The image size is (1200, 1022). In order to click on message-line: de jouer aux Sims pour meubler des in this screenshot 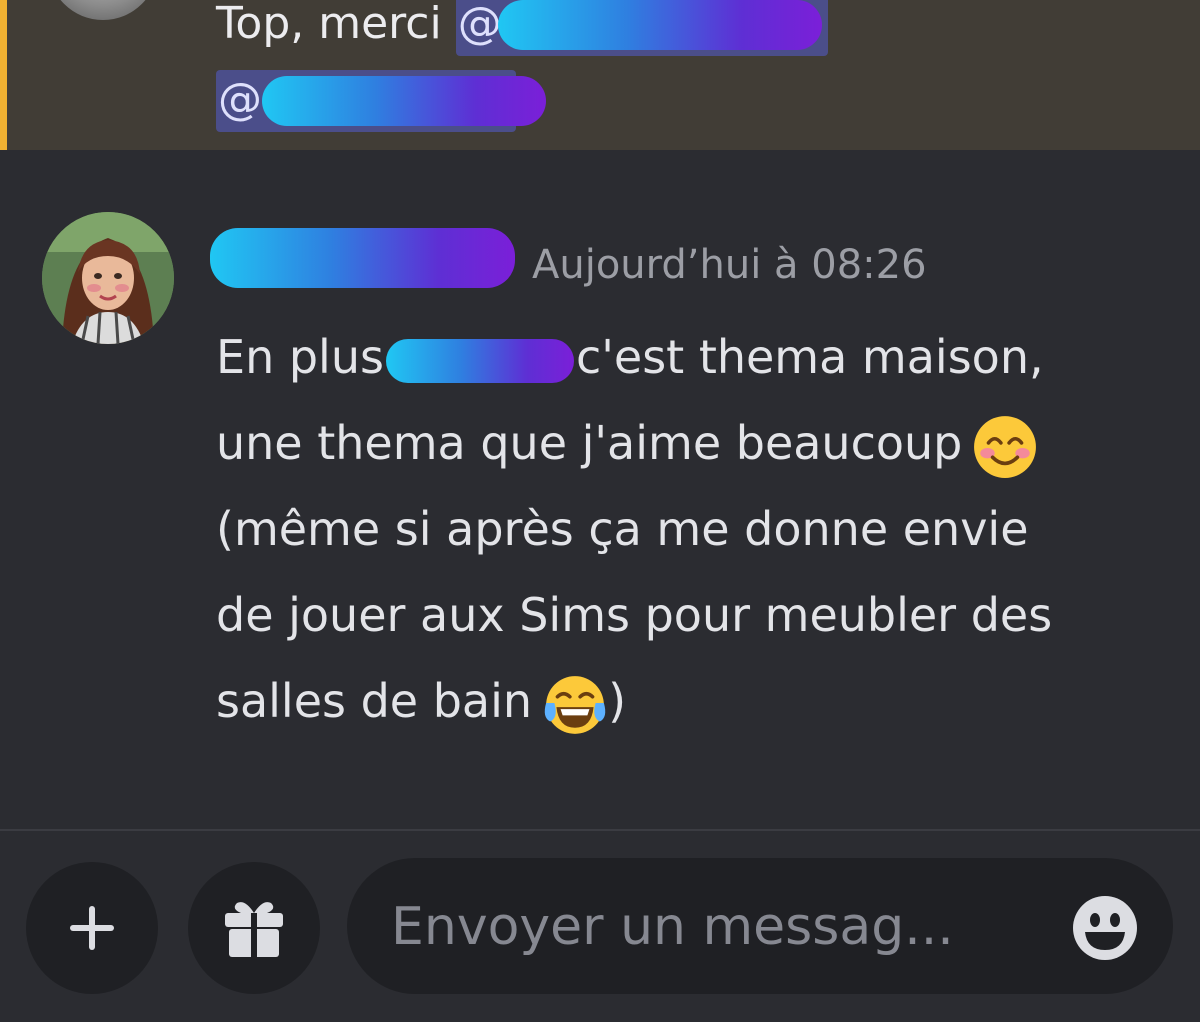, I will do `click(634, 615)`.